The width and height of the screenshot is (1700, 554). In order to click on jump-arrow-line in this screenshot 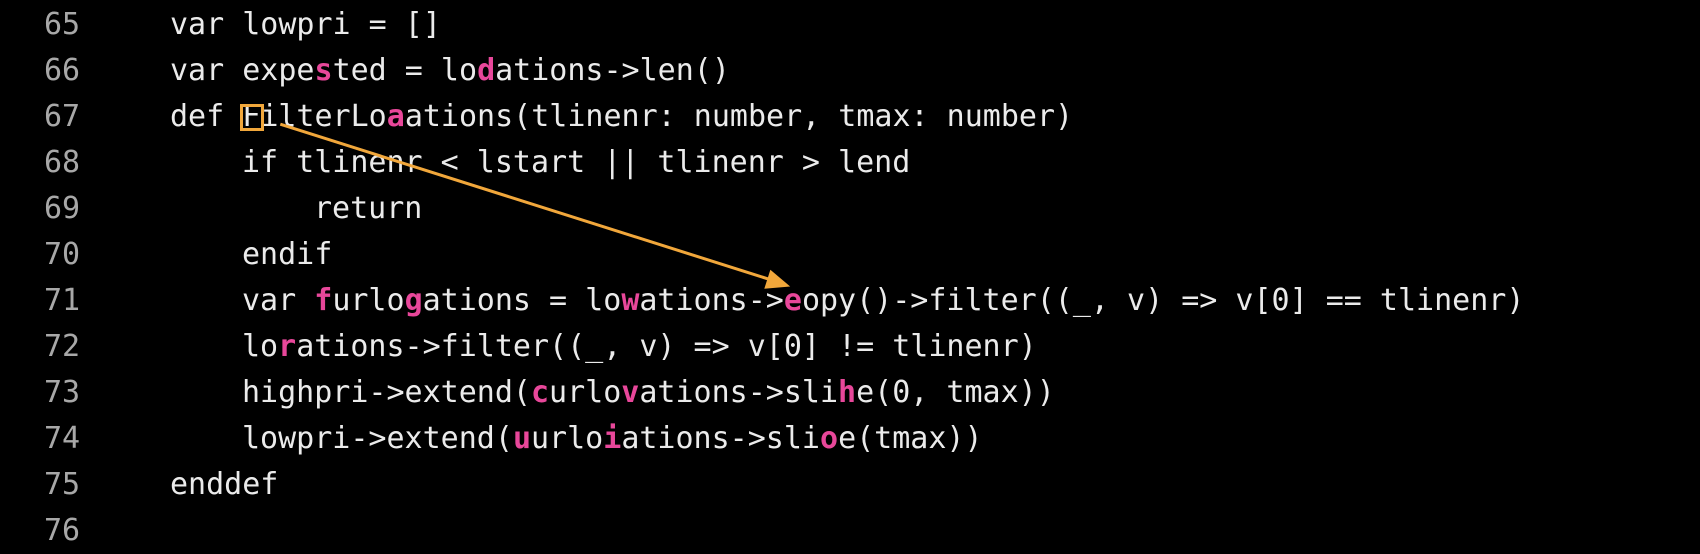, I will do `click(528, 202)`.